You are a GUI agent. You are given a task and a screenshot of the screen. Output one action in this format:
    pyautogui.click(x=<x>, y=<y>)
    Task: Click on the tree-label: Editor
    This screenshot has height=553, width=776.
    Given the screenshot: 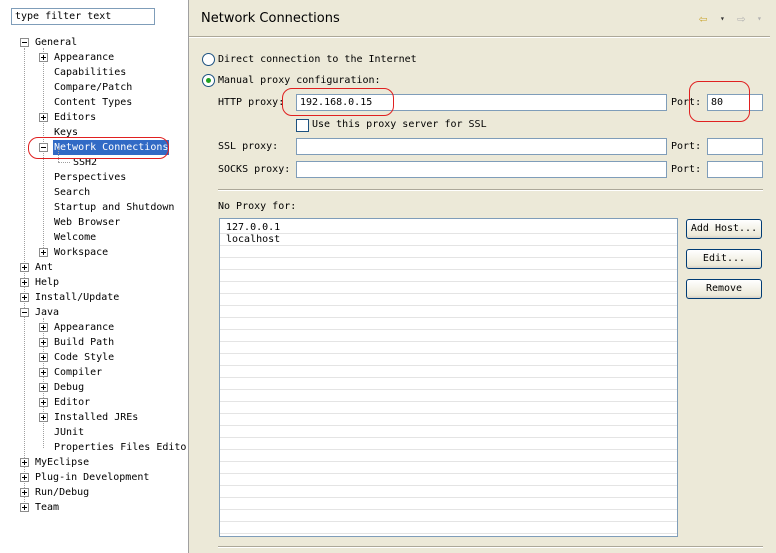 What is the action you would take?
    pyautogui.click(x=72, y=402)
    